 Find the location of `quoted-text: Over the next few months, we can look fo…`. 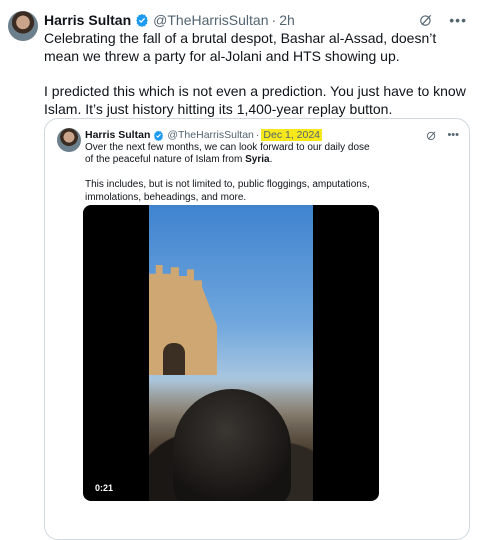

quoted-text: Over the next few months, we can look fo… is located at coordinates (230, 173).